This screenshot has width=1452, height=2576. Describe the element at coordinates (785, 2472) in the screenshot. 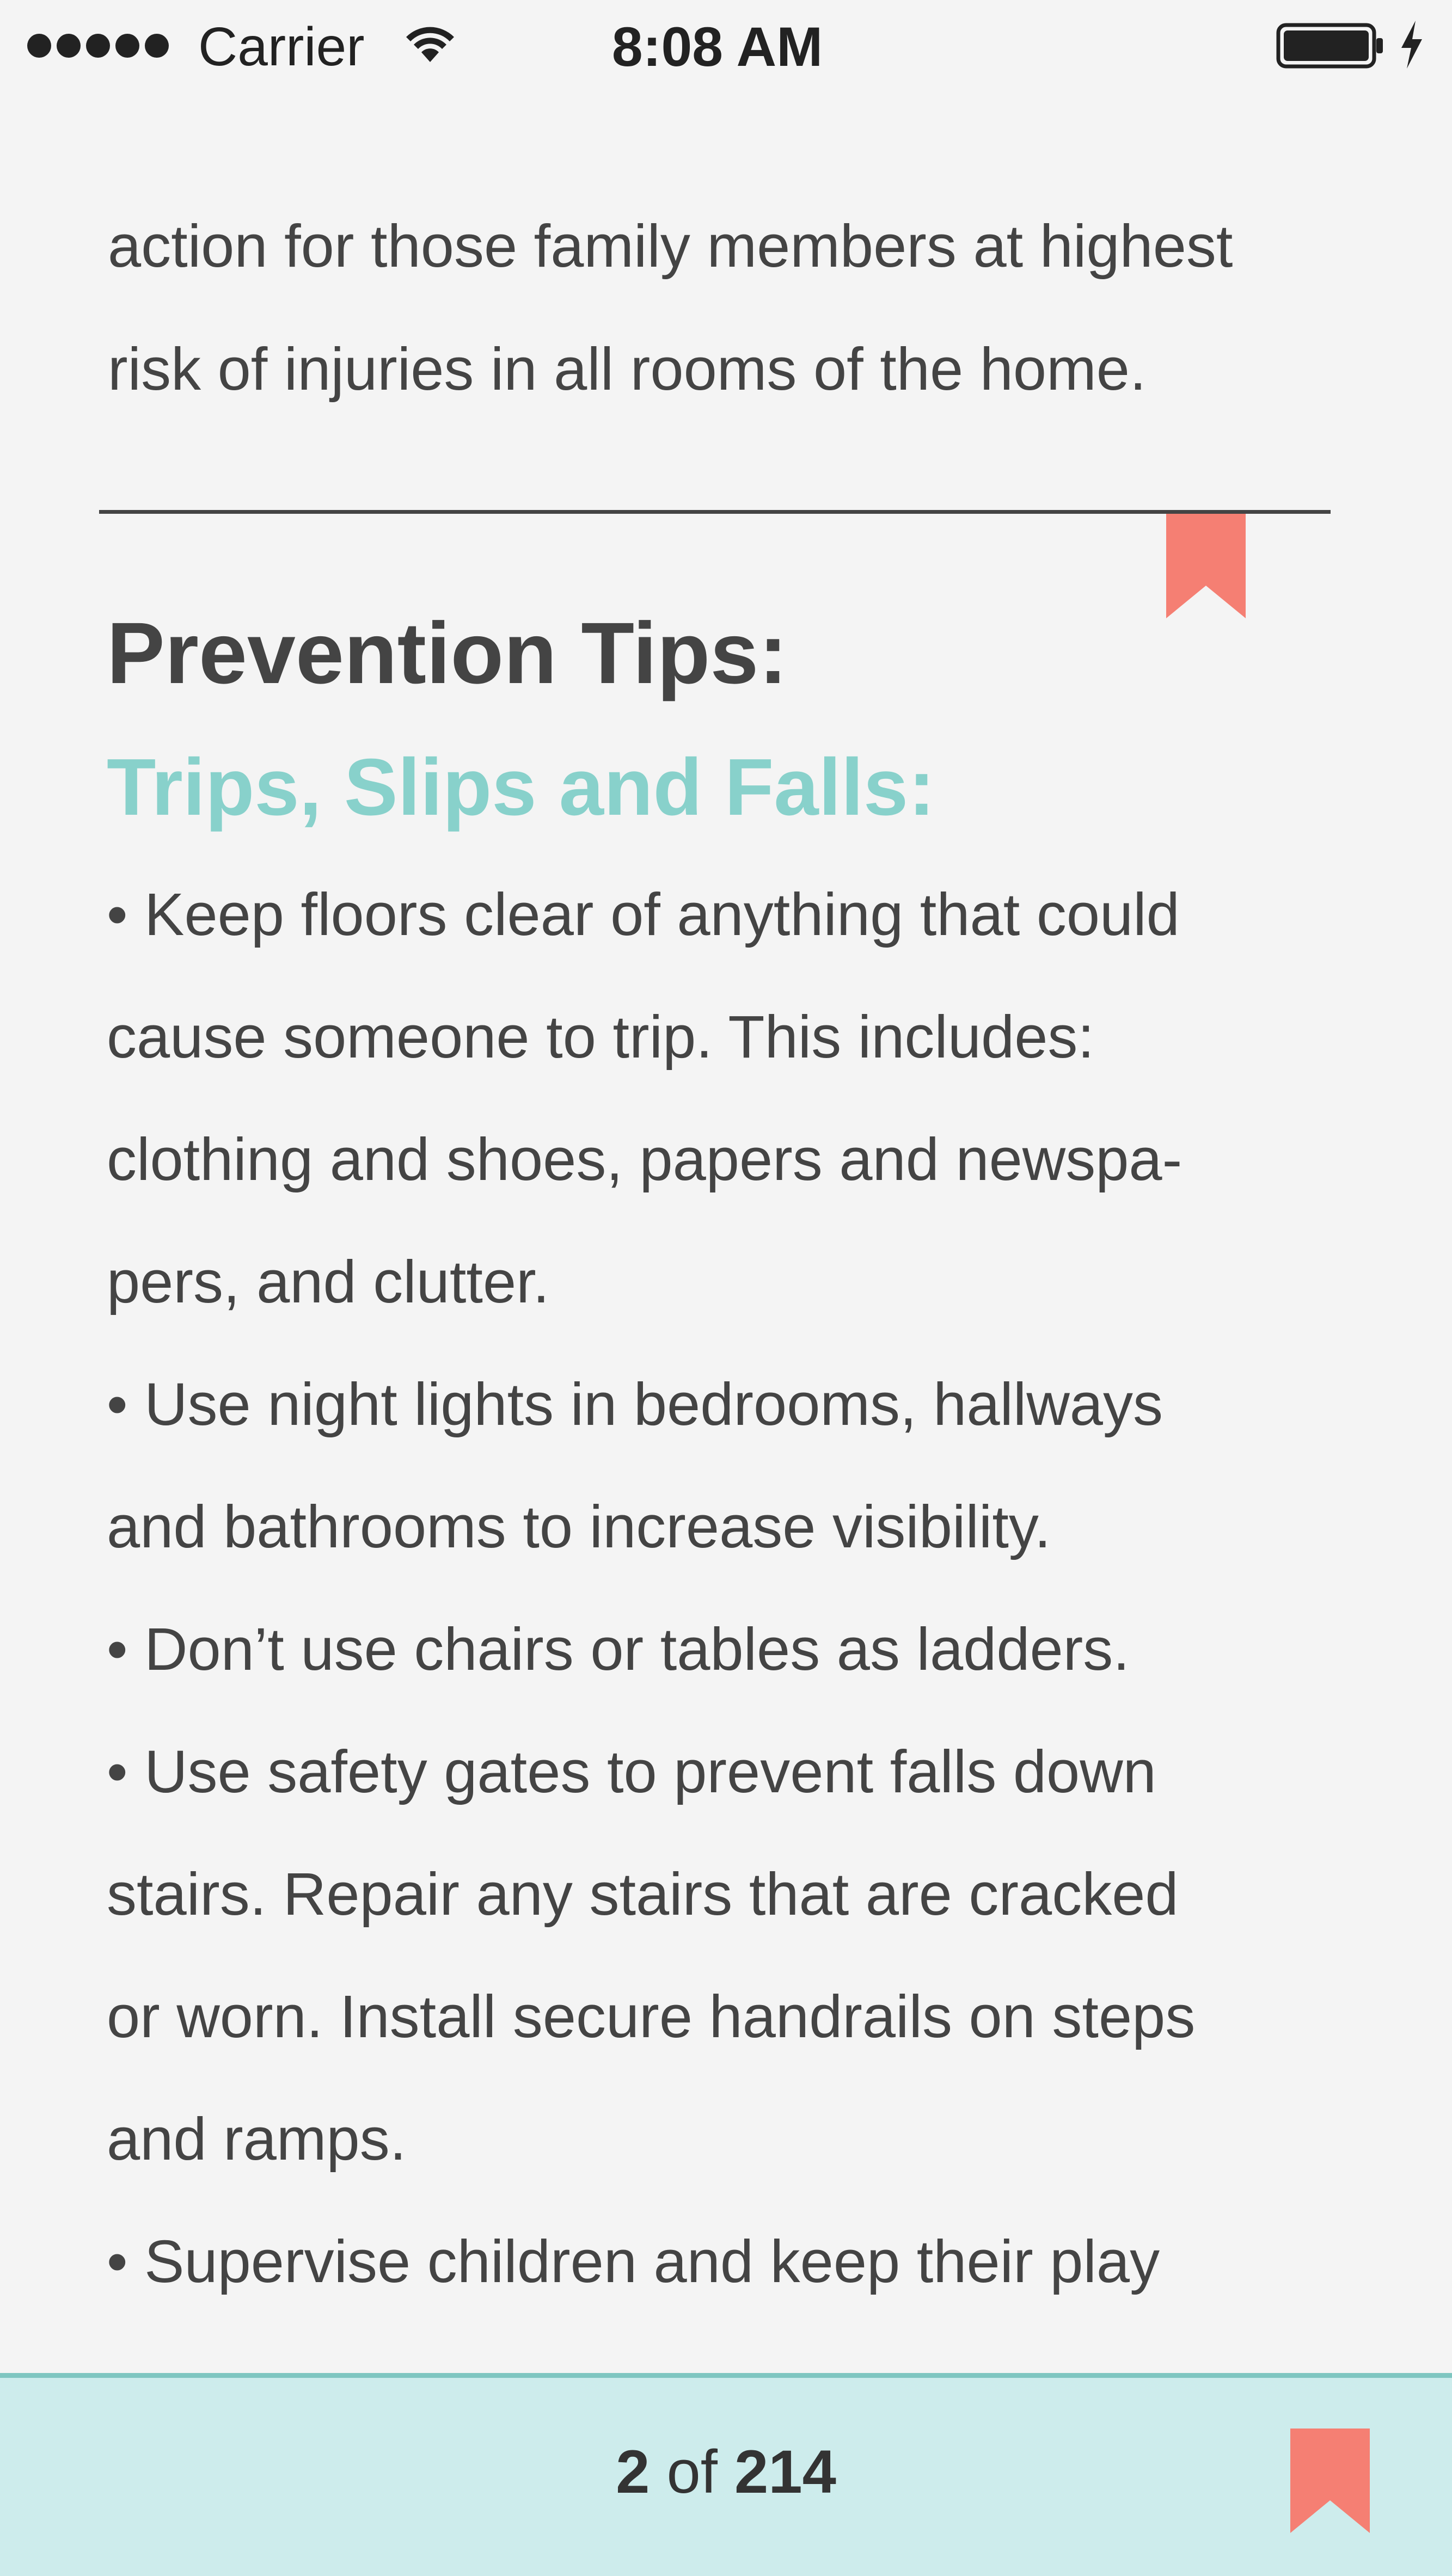

I see `total-pages: 214` at that location.